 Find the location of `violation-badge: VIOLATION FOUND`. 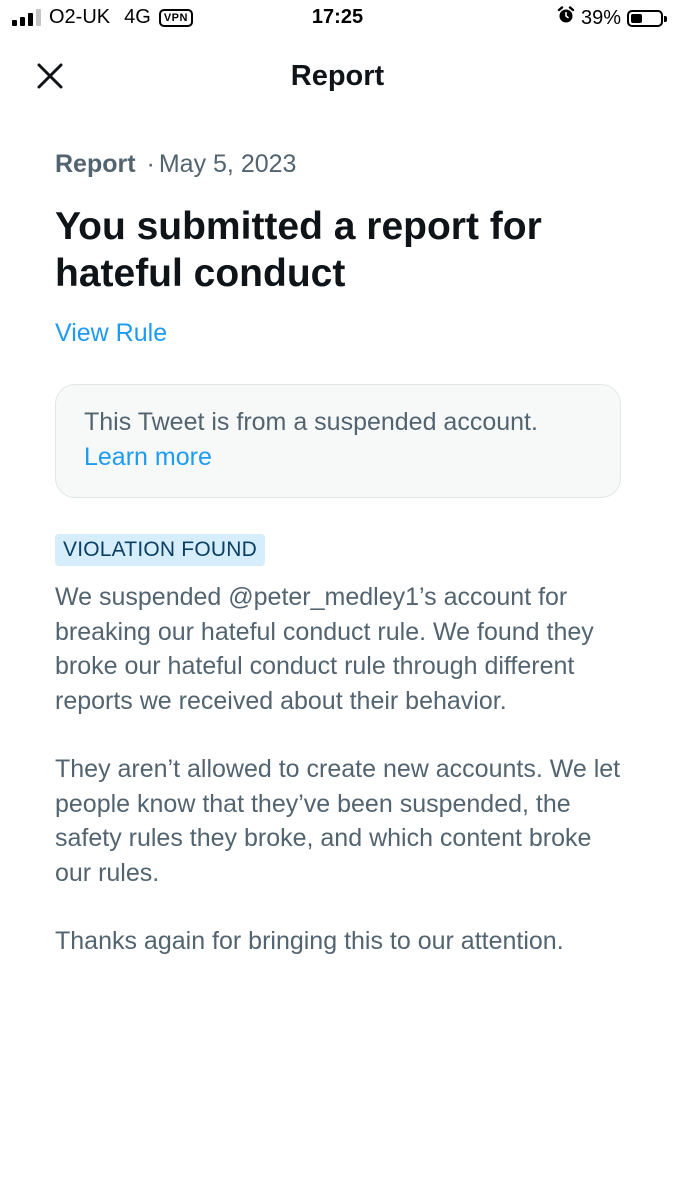

violation-badge: VIOLATION FOUND is located at coordinates (160, 550).